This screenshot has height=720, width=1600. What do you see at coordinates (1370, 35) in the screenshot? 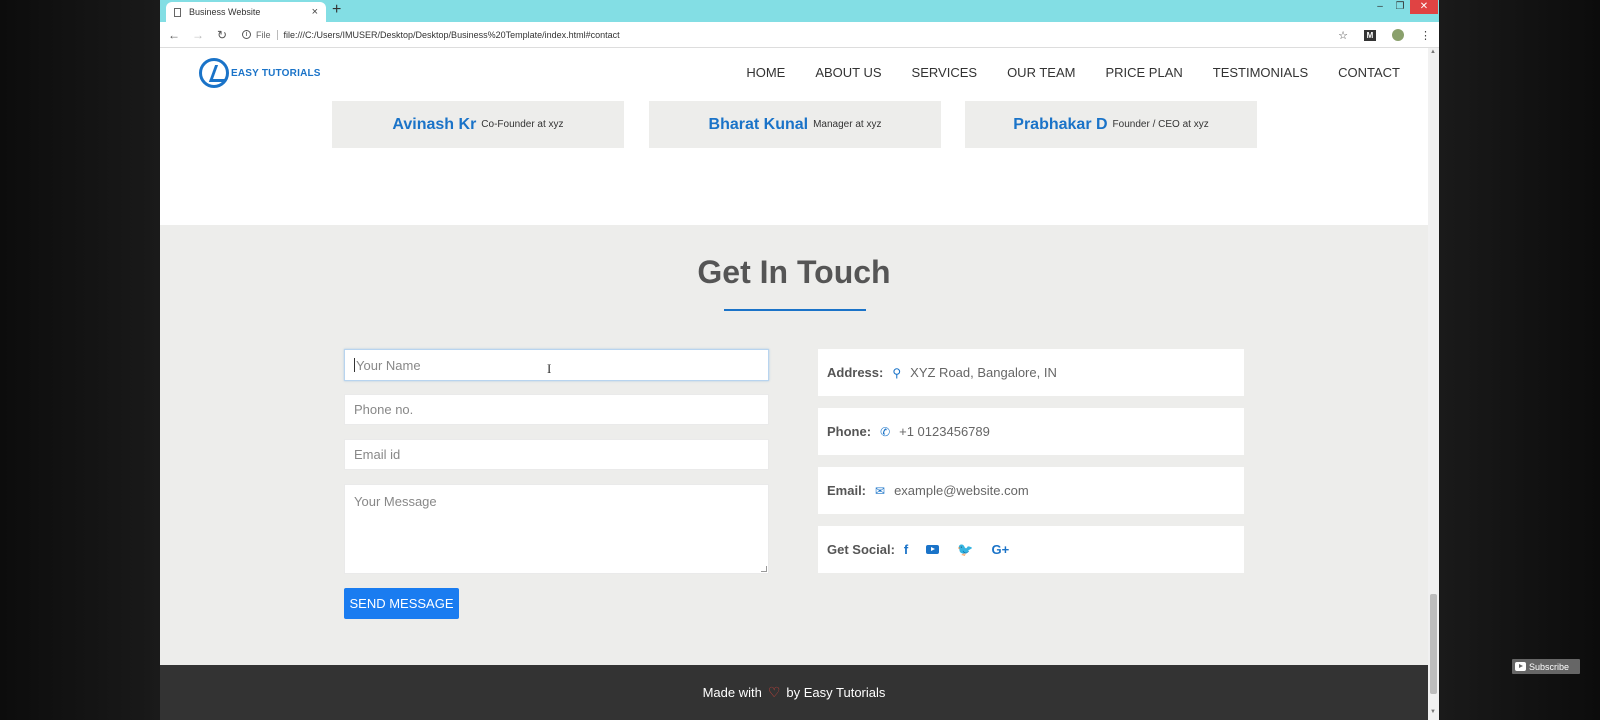
I see `extension-icon: M` at bounding box center [1370, 35].